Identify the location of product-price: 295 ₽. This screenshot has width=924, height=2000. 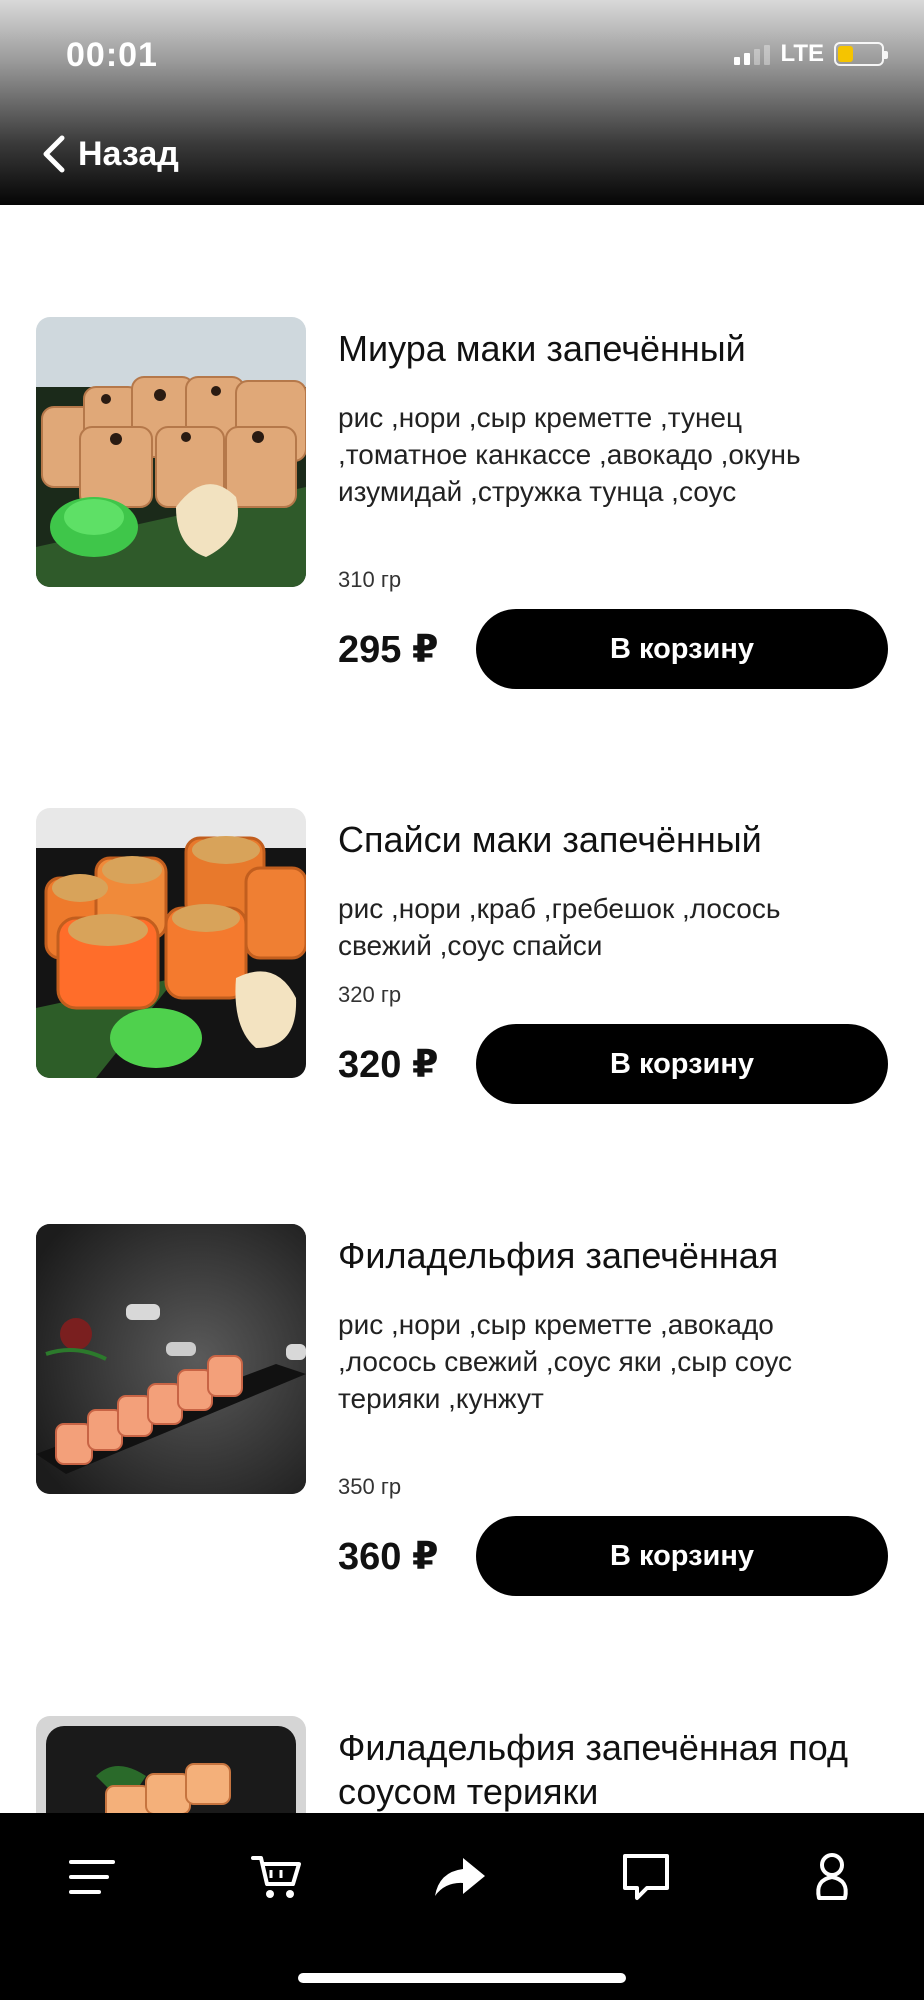
(388, 650).